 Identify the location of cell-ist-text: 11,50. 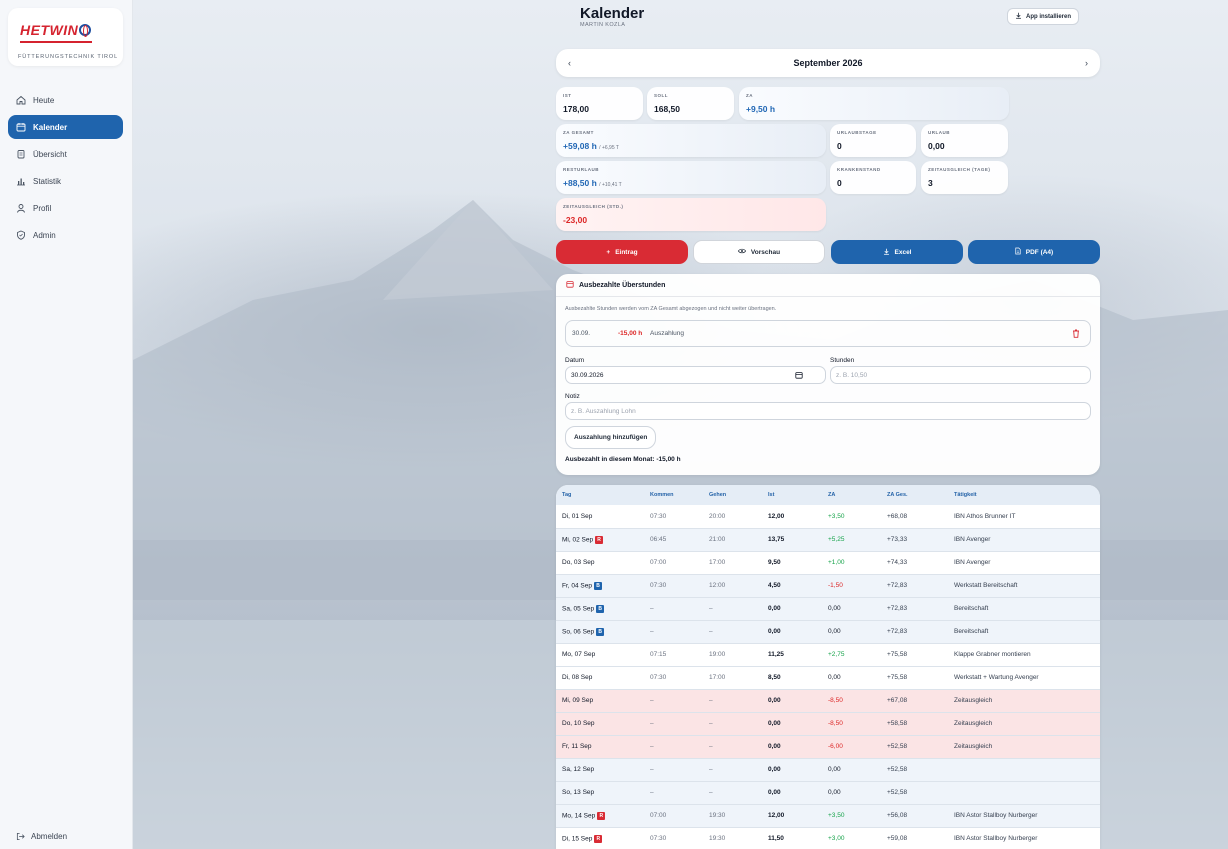
(776, 838).